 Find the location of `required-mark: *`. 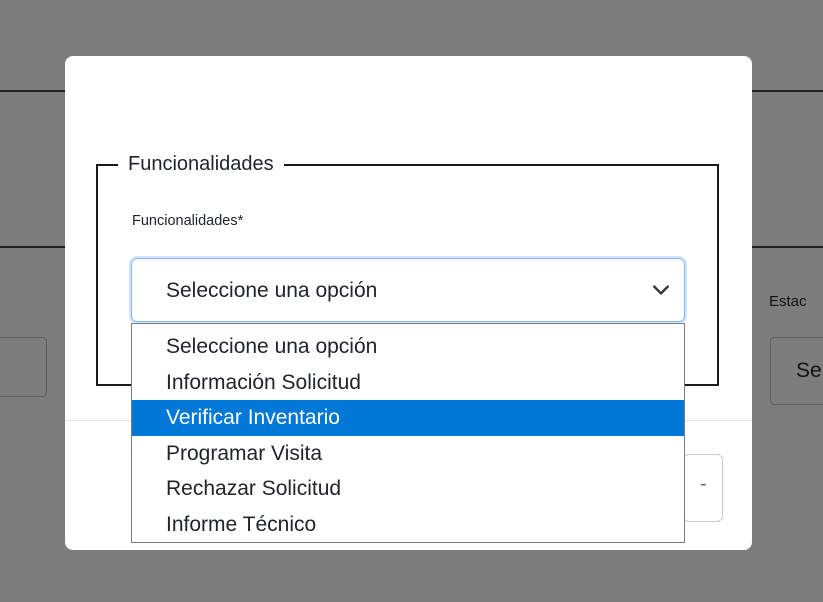

required-mark: * is located at coordinates (240, 221).